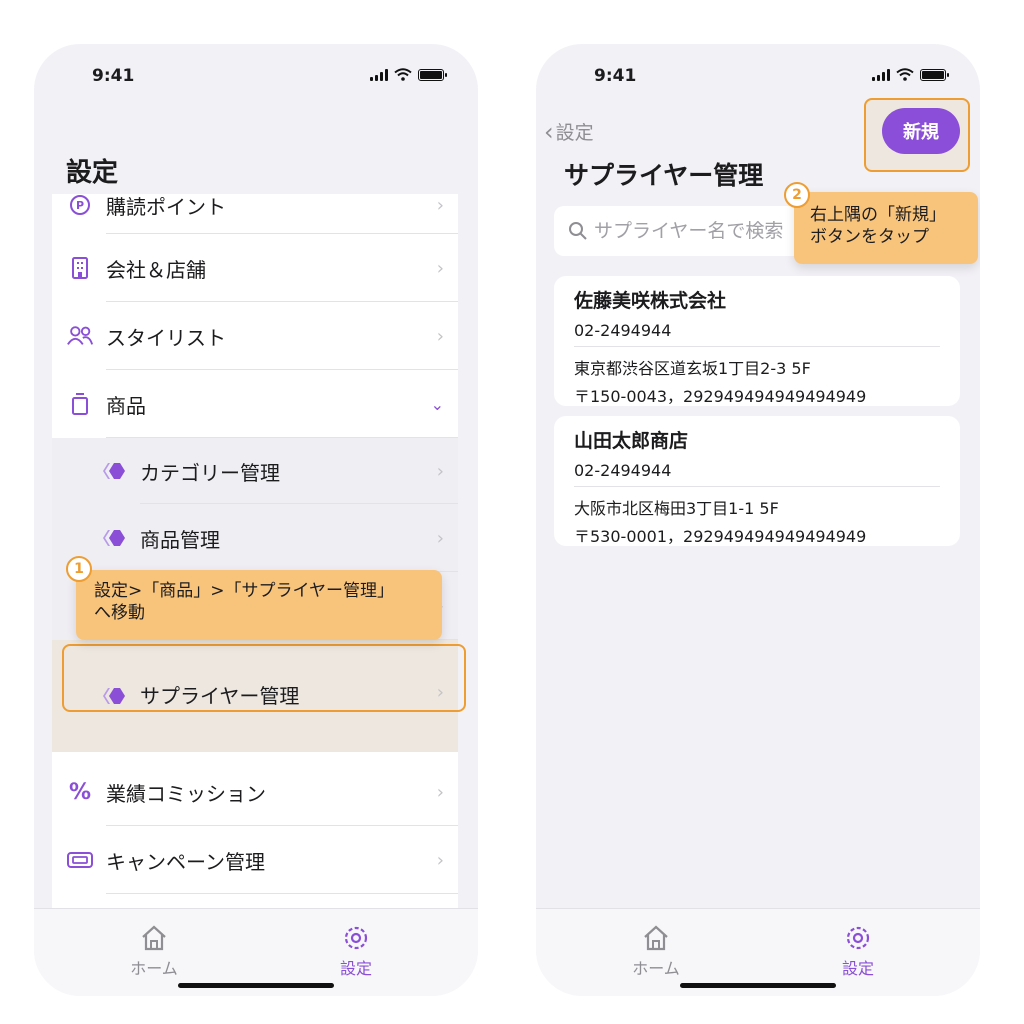 Image resolution: width=1024 pixels, height=1024 pixels. I want to click on settings-item-commission: % 業績コミッション ›, so click(255, 792).